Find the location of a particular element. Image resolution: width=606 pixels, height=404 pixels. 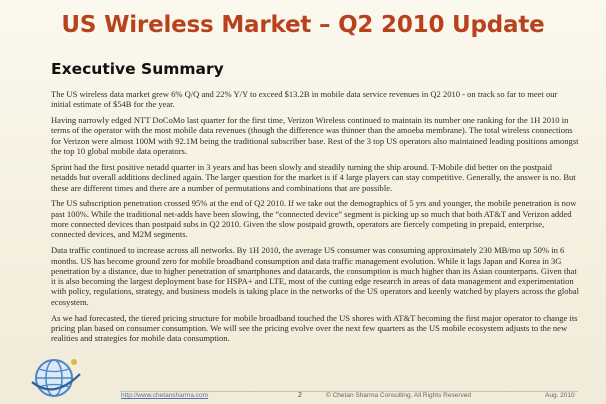

slide-title: US Wireless Market – Q2 2010 Update is located at coordinates (303, 25).